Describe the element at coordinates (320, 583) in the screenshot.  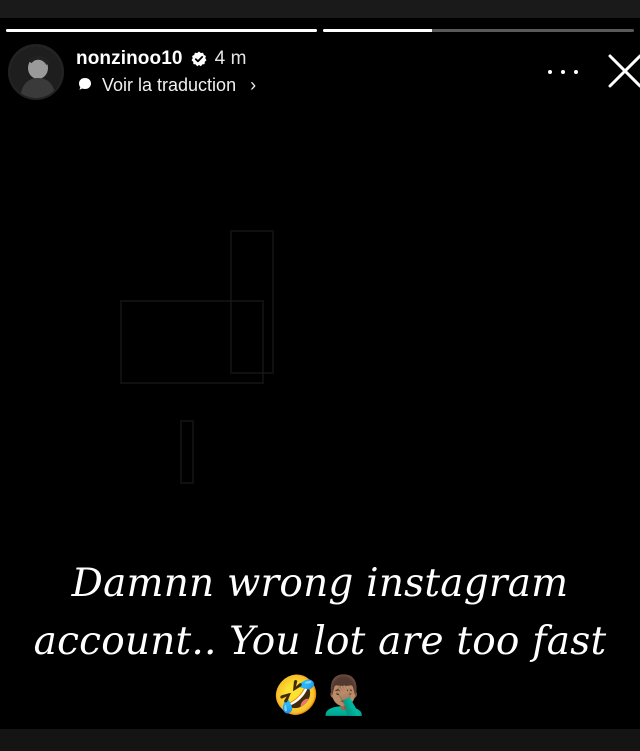
I see `caption-line-1: Damnn wrong instagram` at that location.